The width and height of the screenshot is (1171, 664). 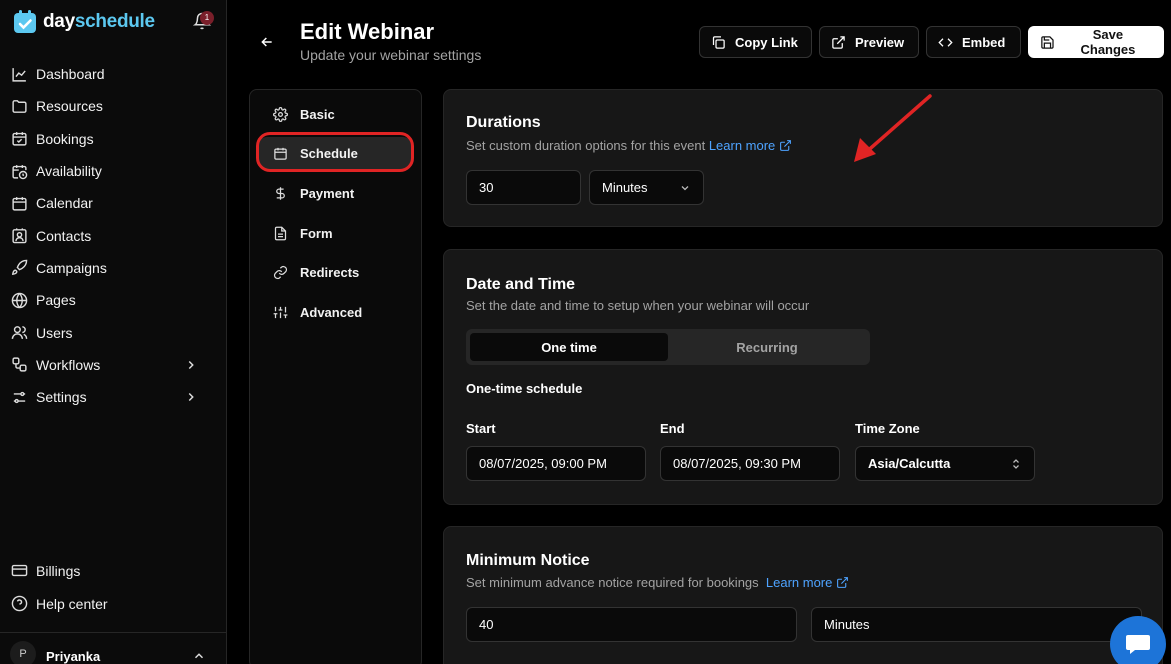 I want to click on tab-label: Advanced, so click(x=331, y=312).